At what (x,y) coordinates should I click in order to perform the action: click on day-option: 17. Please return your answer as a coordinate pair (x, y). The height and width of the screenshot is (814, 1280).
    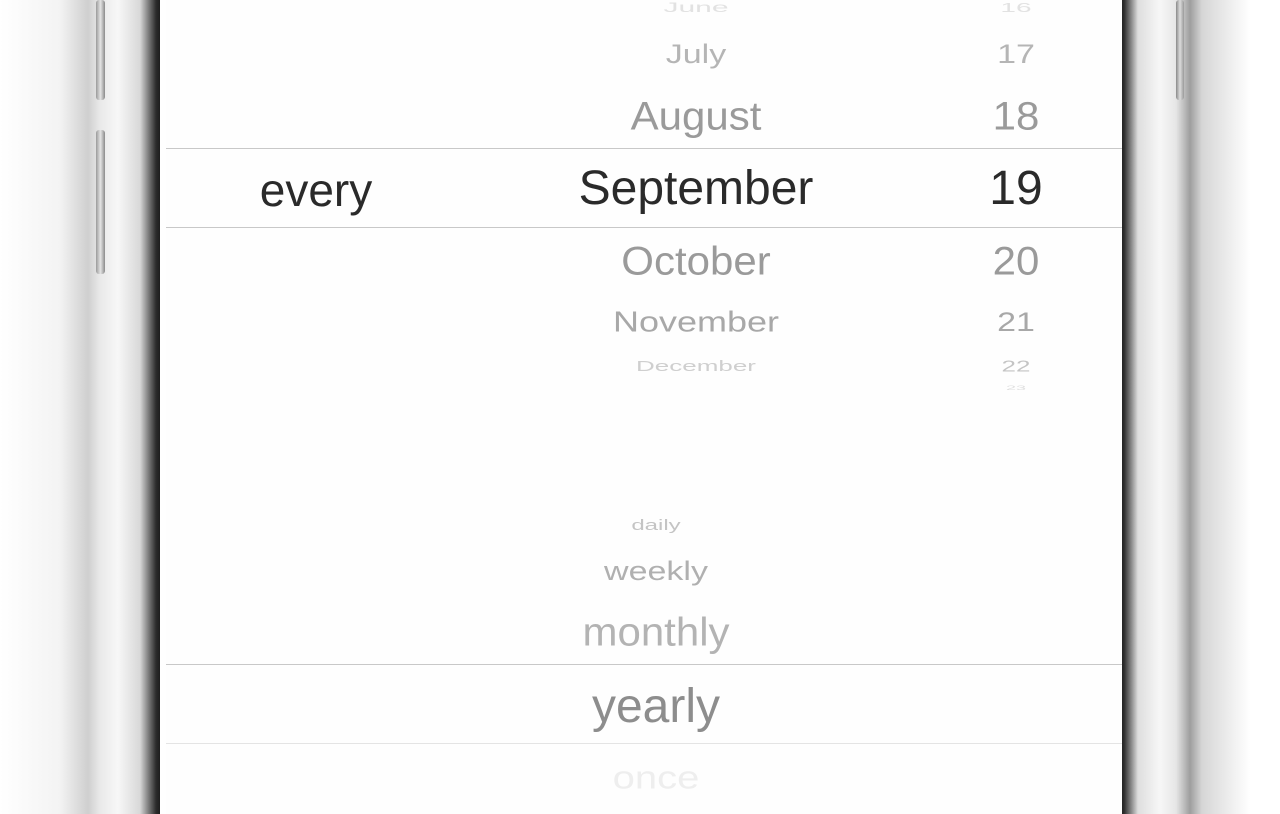
    Looking at the image, I should click on (1016, 53).